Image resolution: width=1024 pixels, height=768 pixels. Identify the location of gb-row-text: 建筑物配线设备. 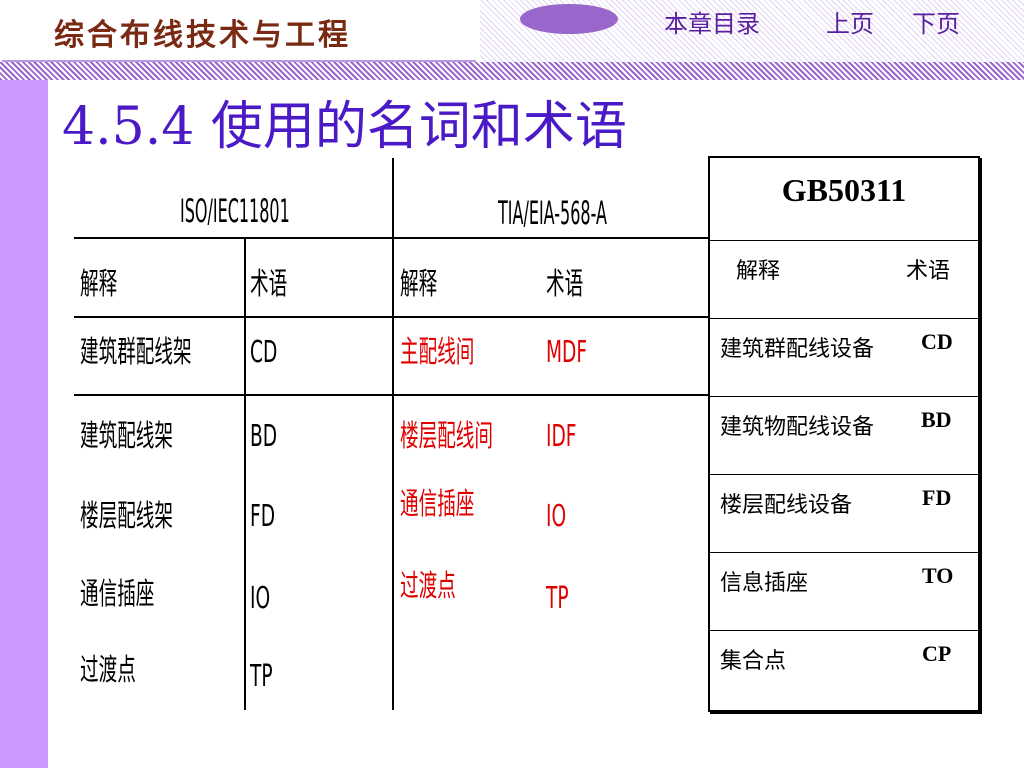
(797, 427).